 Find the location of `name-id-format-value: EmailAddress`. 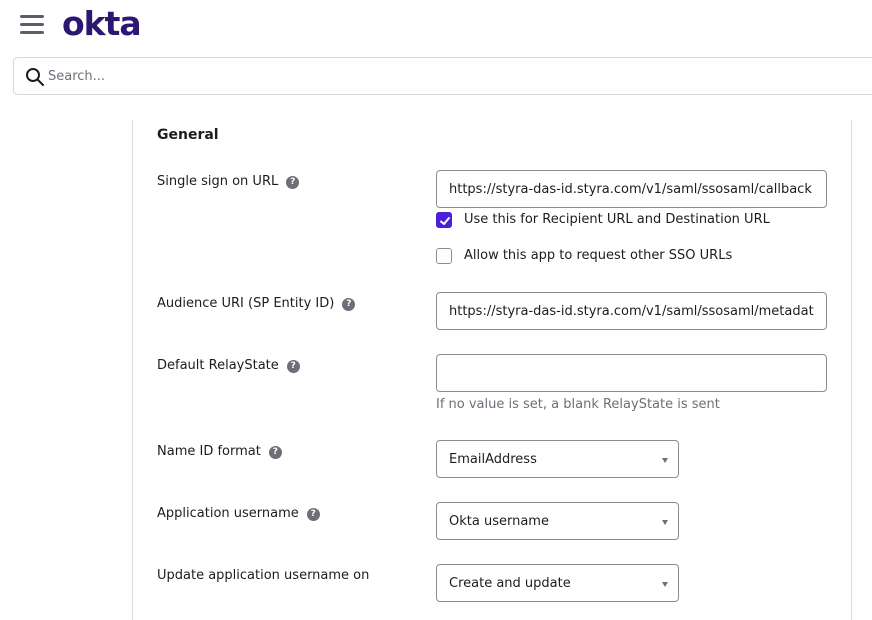

name-id-format-value: EmailAddress is located at coordinates (493, 459).